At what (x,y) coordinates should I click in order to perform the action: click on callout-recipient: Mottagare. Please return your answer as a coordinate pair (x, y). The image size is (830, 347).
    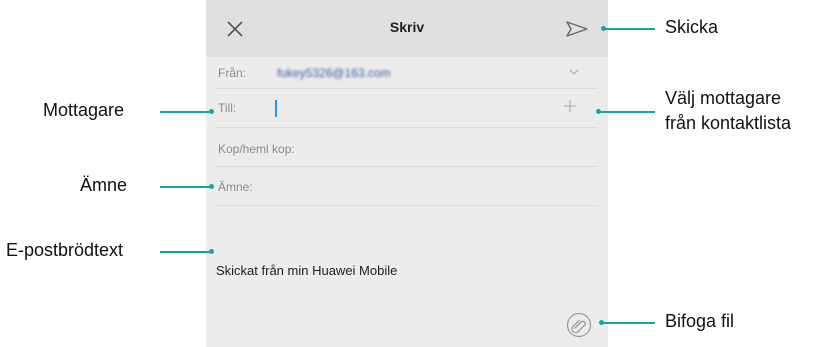
    Looking at the image, I should click on (84, 110).